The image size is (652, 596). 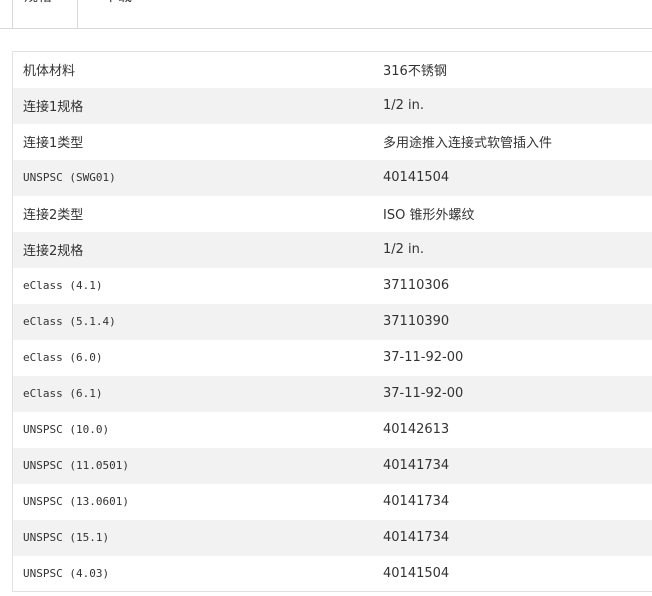 I want to click on tab-specifications: 规格, so click(x=45, y=14).